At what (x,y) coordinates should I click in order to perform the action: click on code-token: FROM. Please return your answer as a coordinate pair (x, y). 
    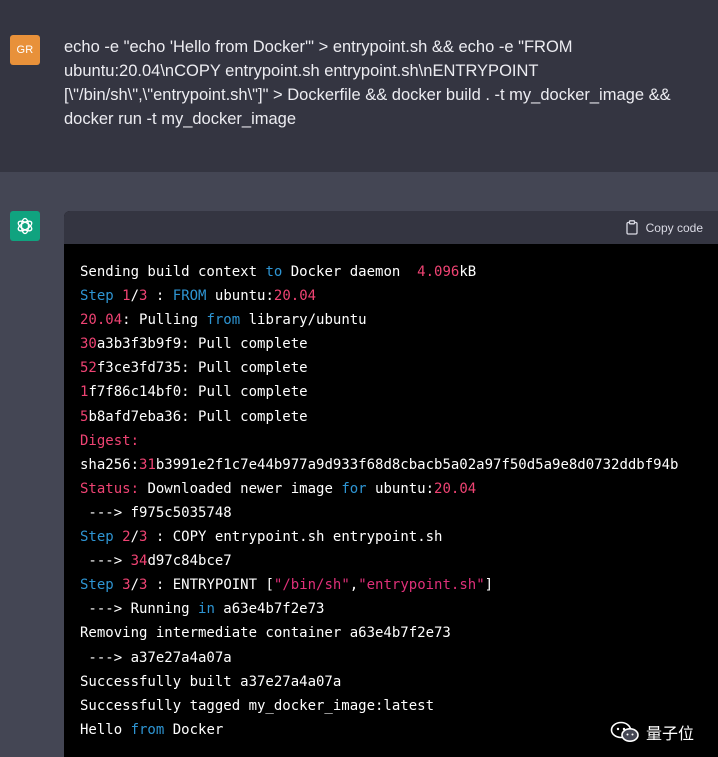
    Looking at the image, I should click on (189, 296).